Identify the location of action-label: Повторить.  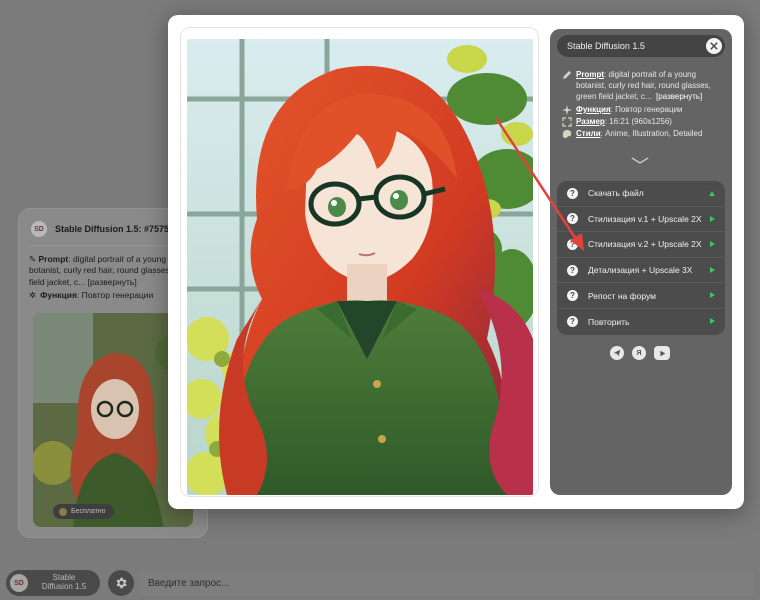
(609, 321).